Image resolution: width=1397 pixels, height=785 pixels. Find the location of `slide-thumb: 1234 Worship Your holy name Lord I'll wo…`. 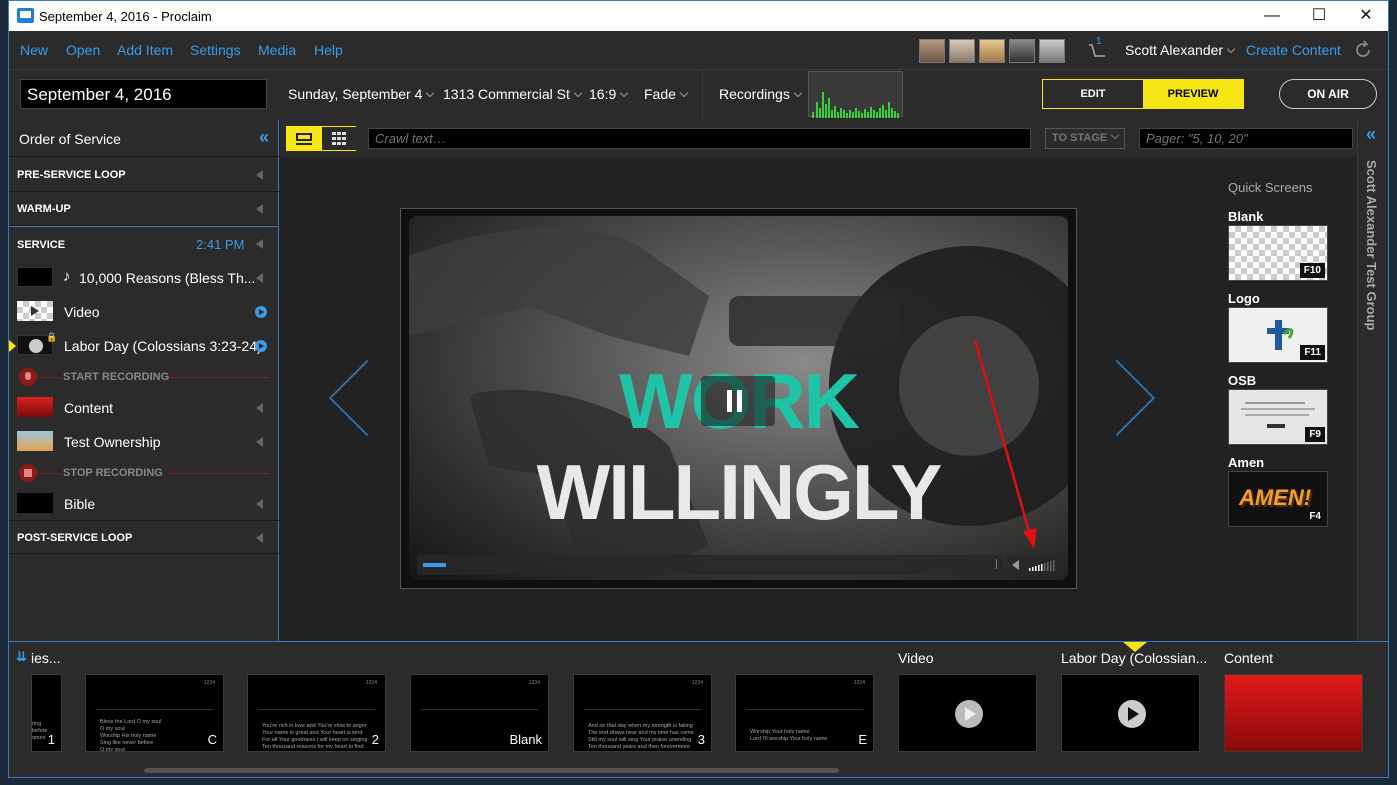

slide-thumb: 1234 Worship Your holy name Lord I'll wo… is located at coordinates (804, 713).